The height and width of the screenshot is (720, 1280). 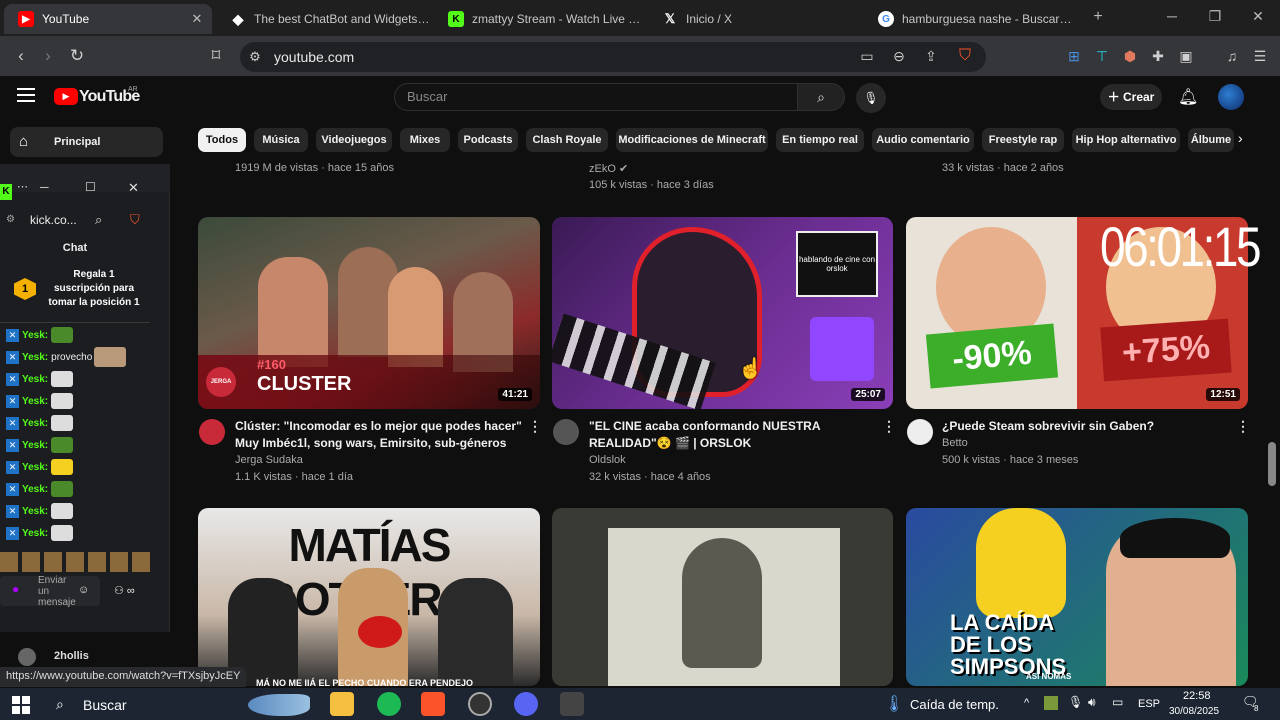 I want to click on chevron-right-icon: ›, so click(x=1240, y=138).